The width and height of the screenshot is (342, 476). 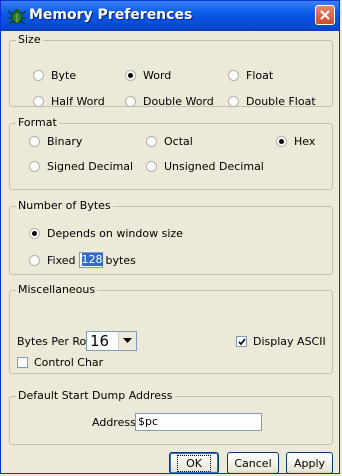 What do you see at coordinates (305, 141) in the screenshot?
I see `option-label: Hex` at bounding box center [305, 141].